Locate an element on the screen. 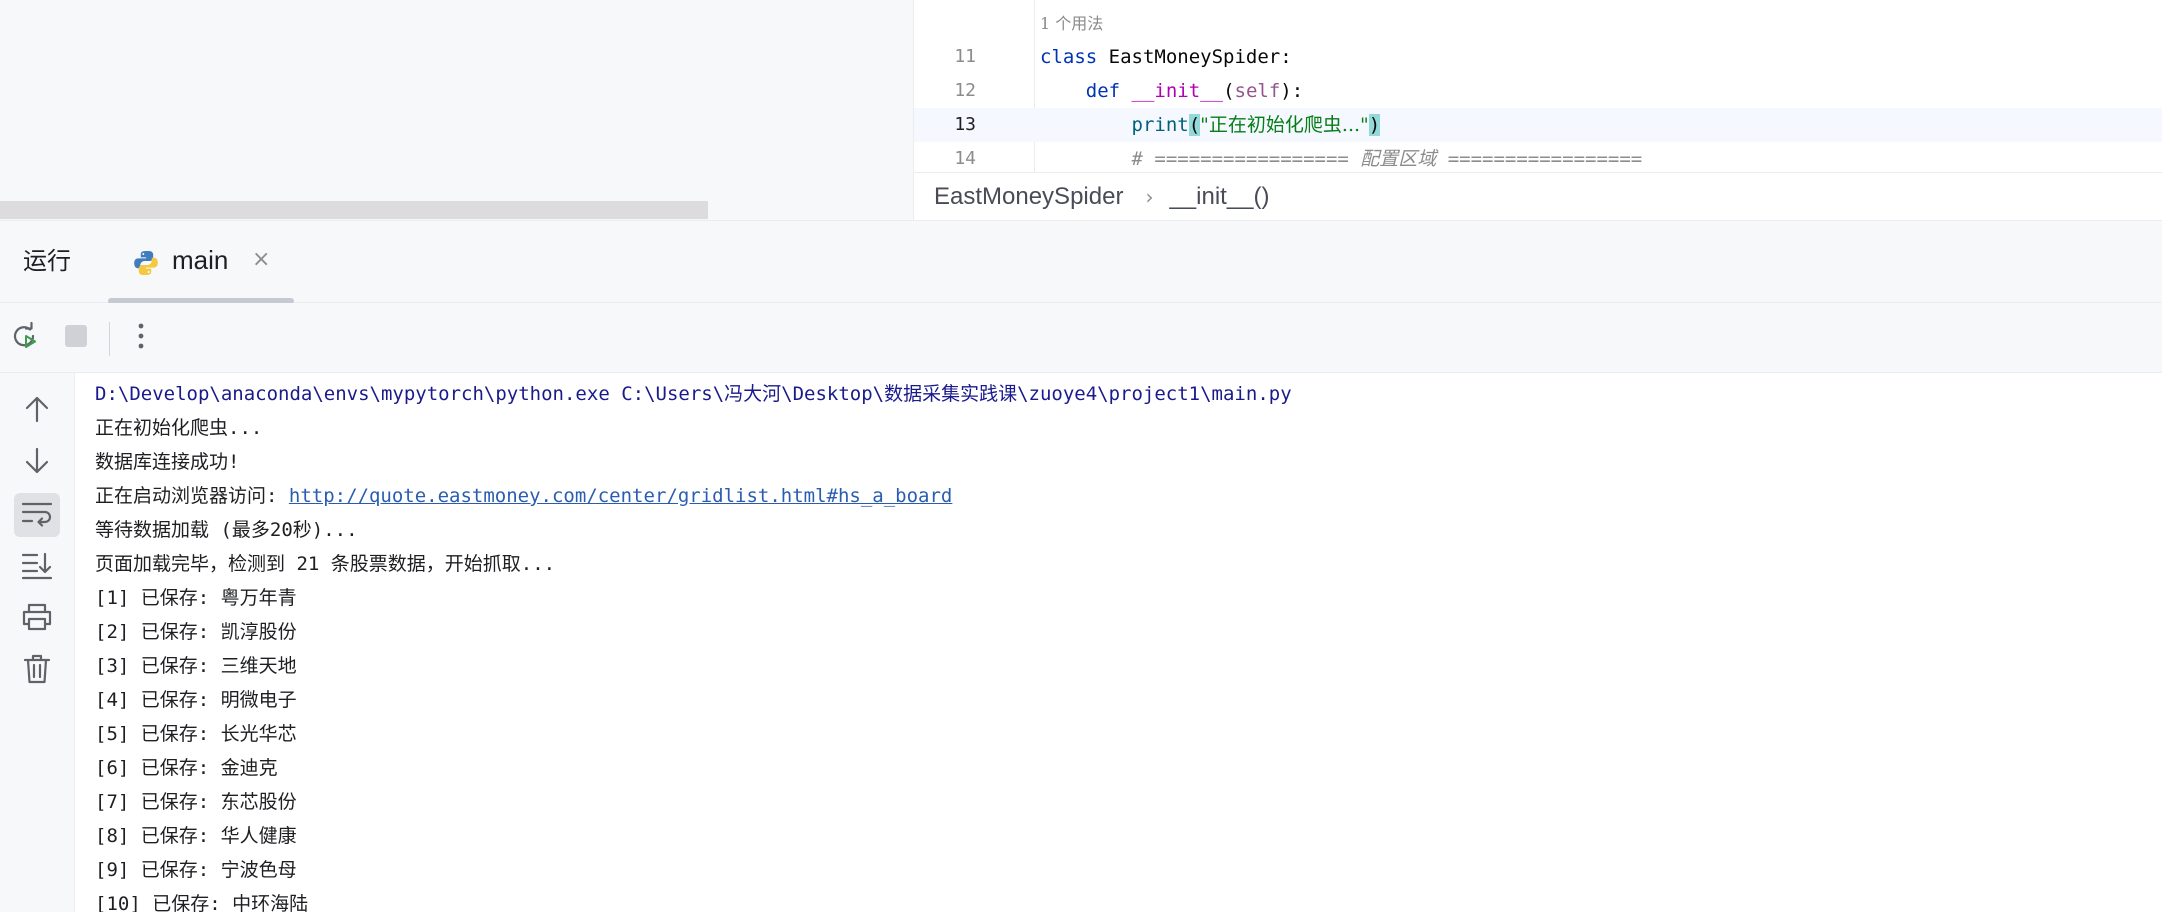 Image resolution: width=2162 pixels, height=912 pixels. code-line-current: 13 print("正在初始化爬虫...") is located at coordinates (1538, 125).